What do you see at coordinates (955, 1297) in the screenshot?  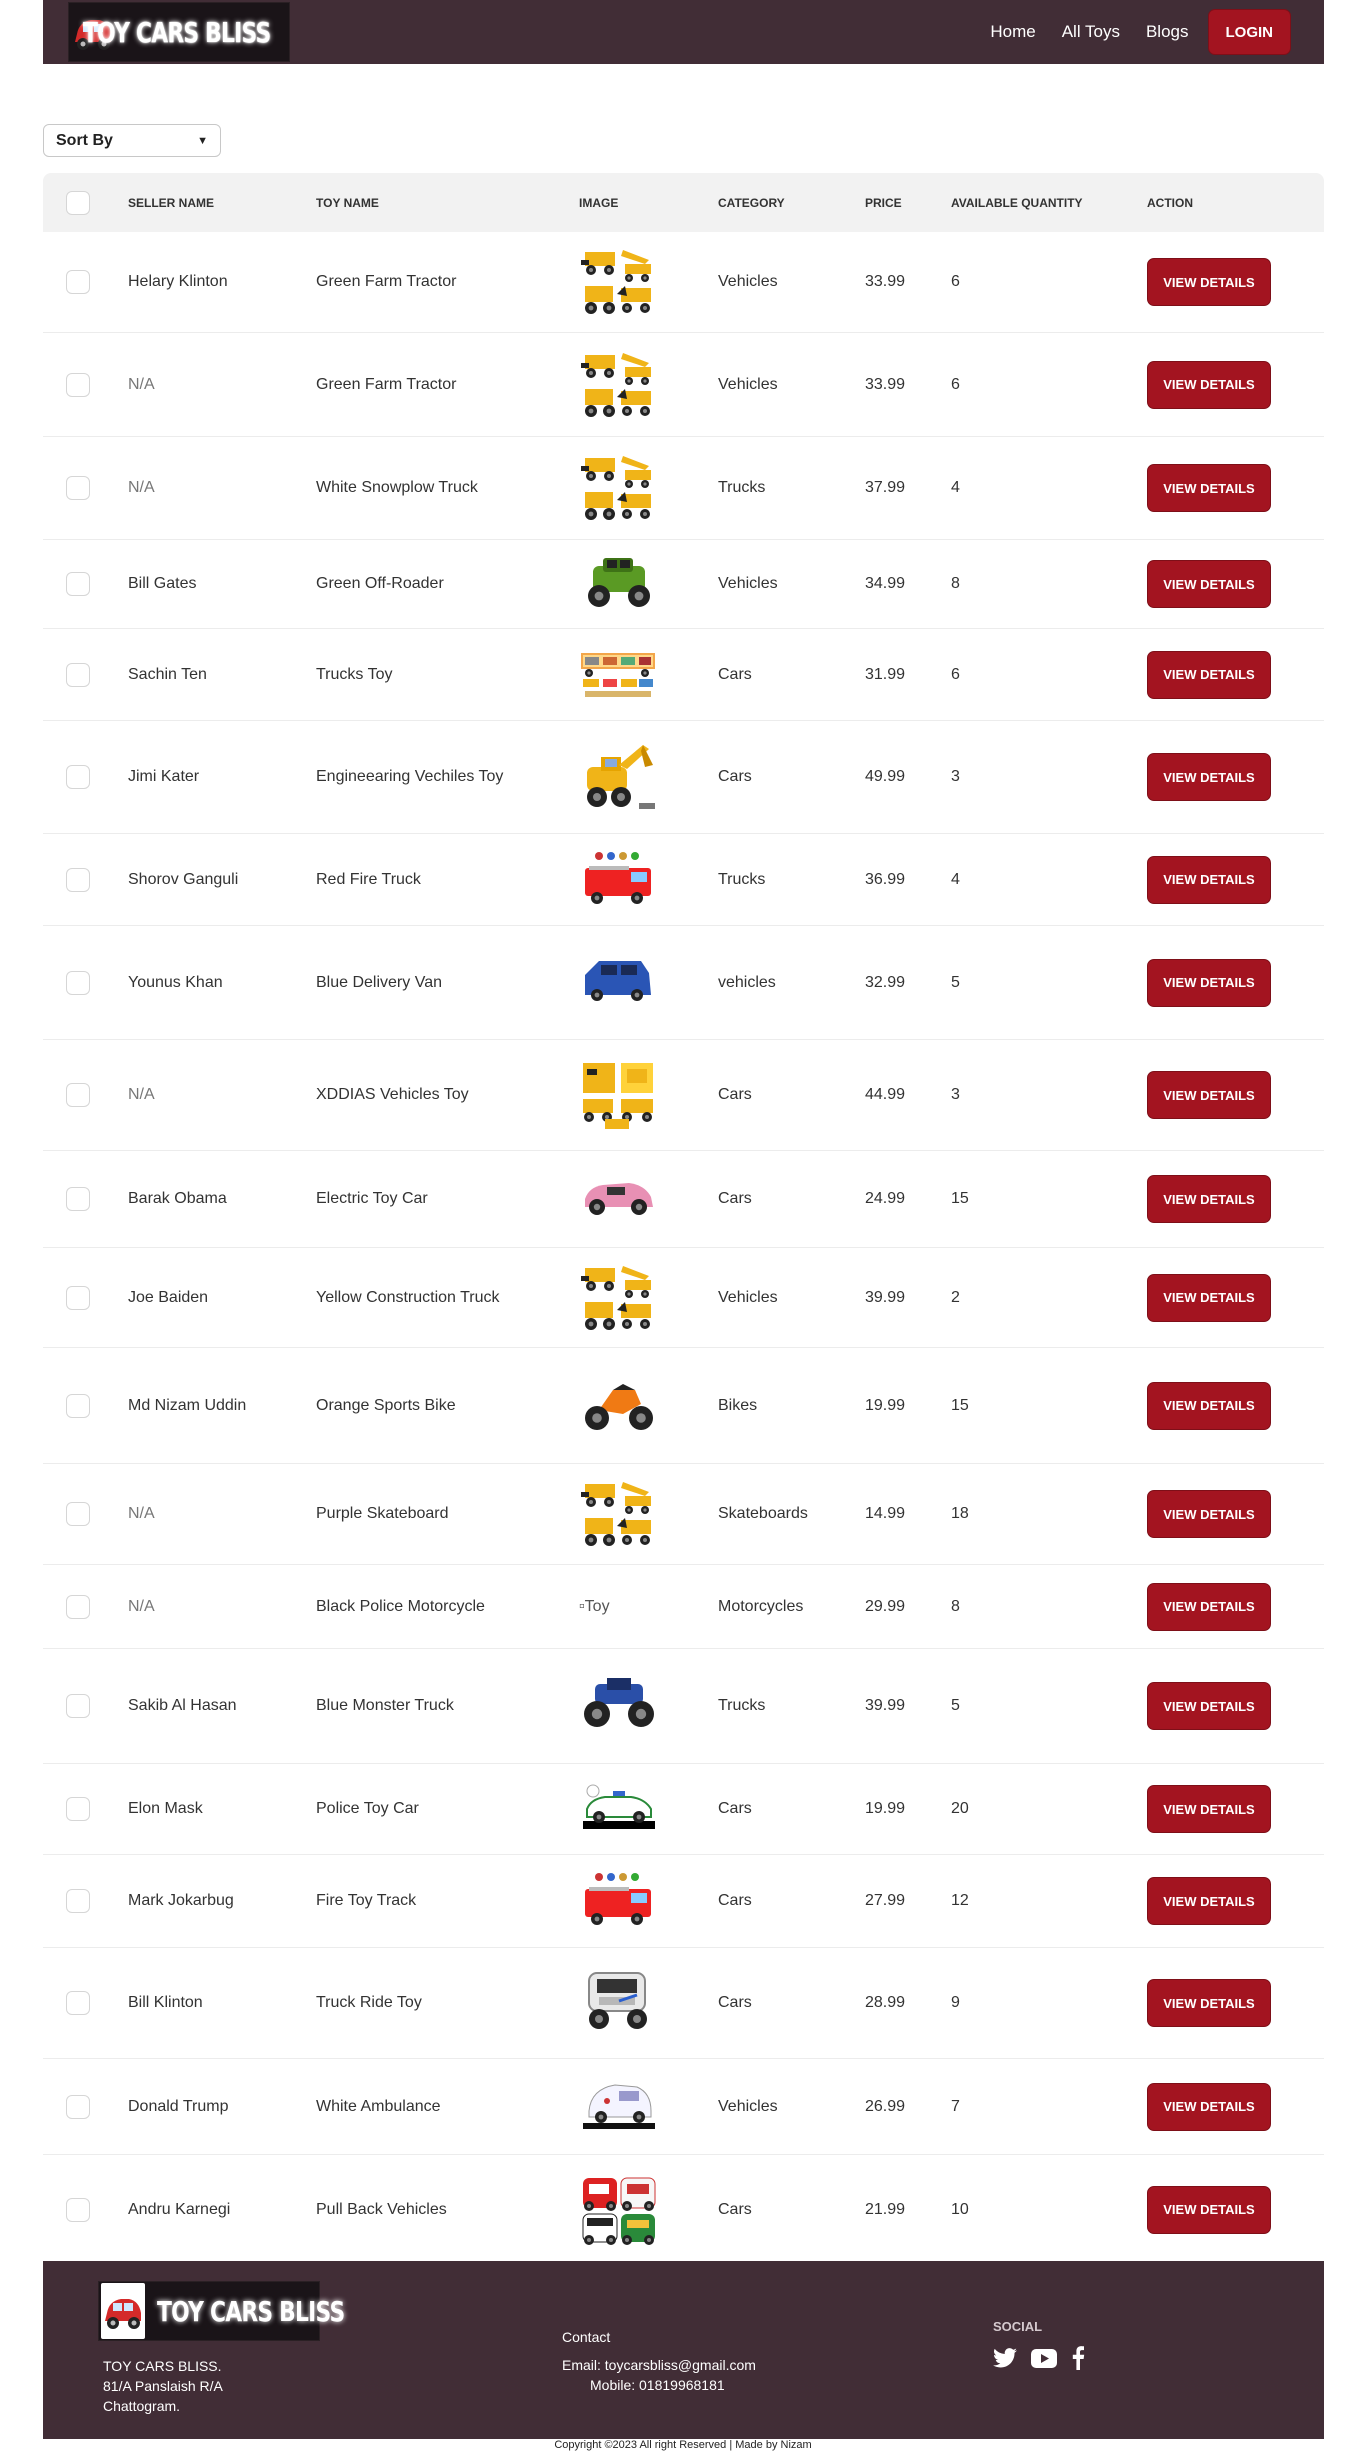 I see `toy-quantity: 2` at bounding box center [955, 1297].